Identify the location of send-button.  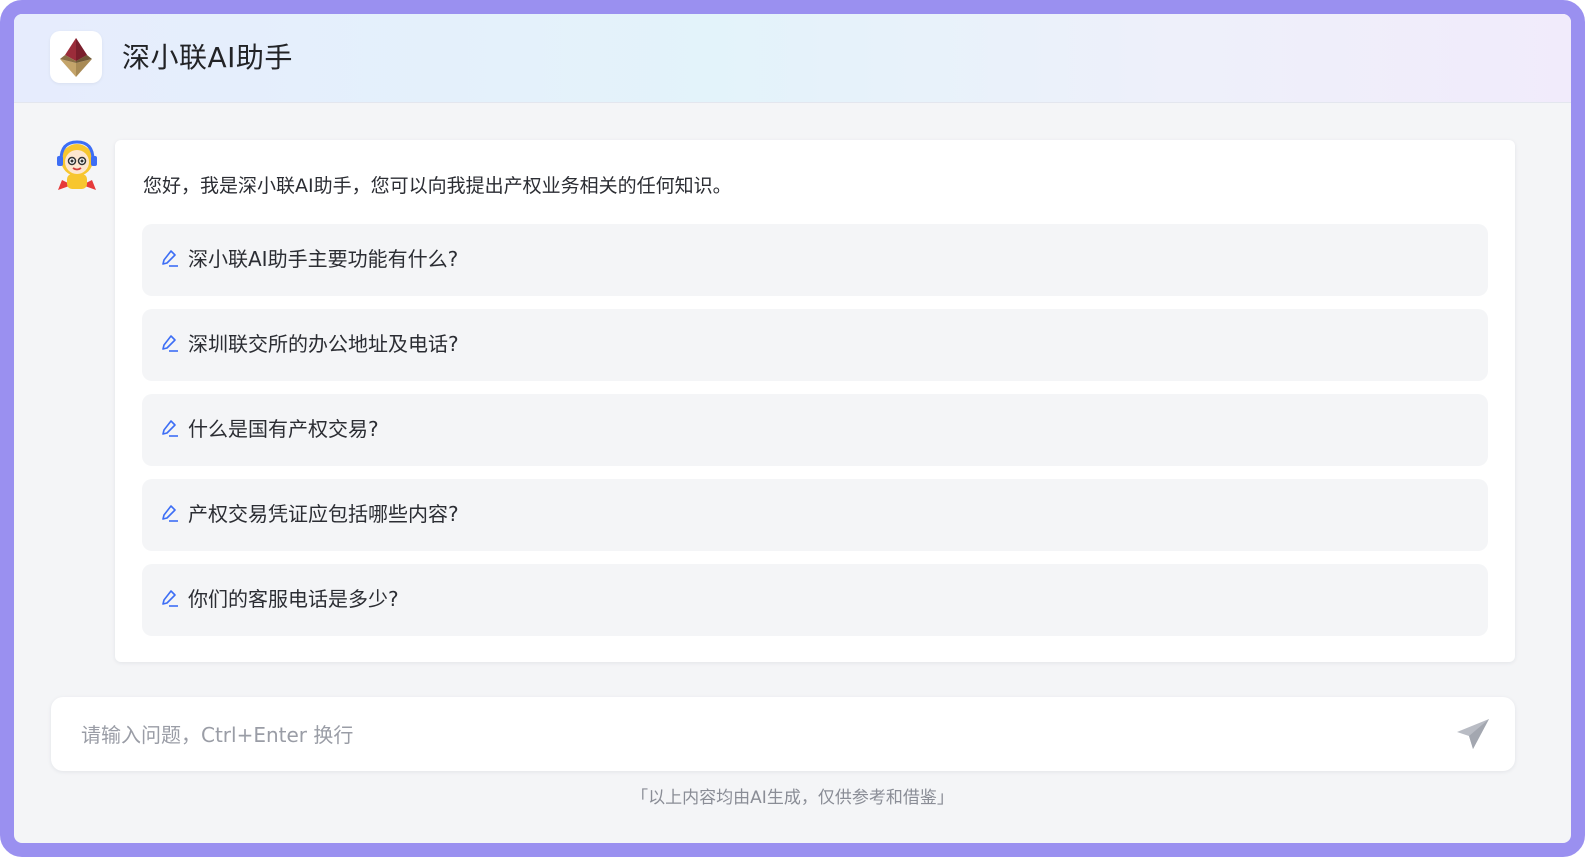
(1473, 734).